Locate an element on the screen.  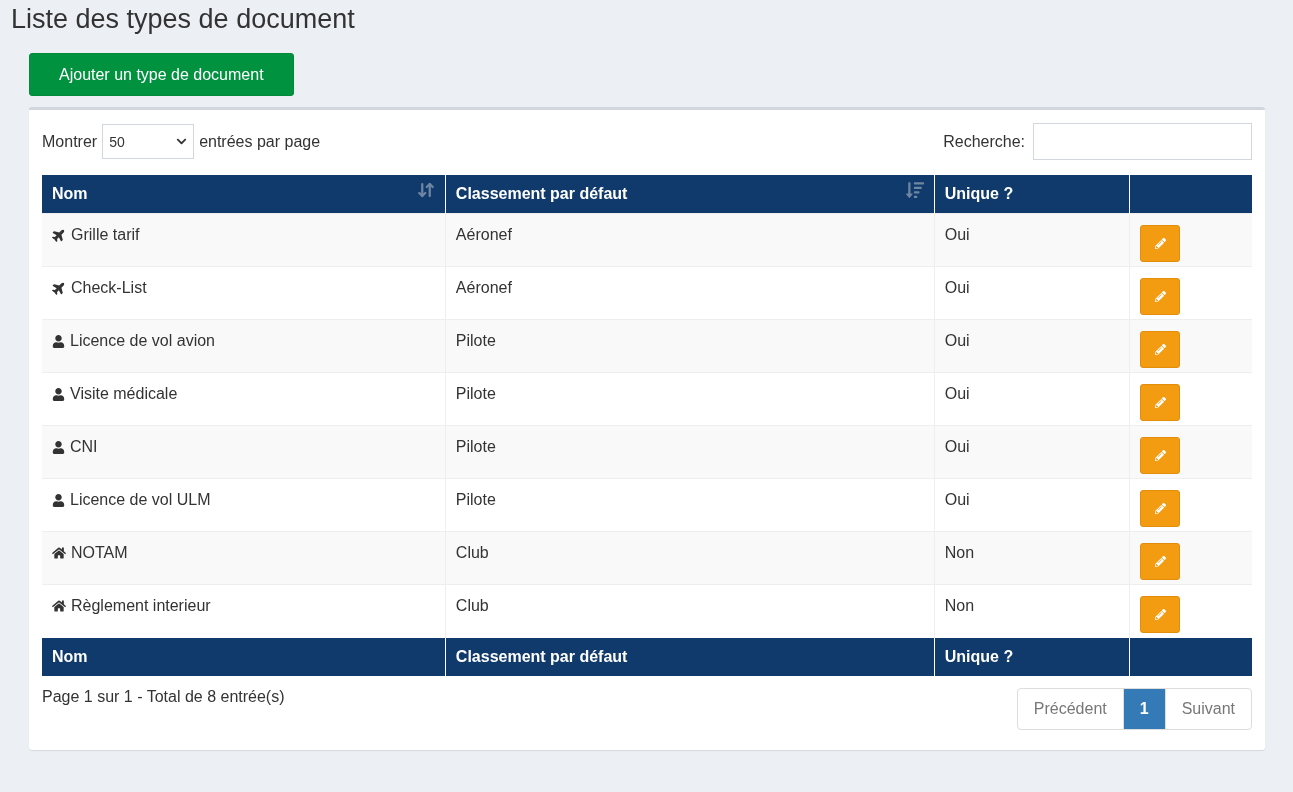
table-cell: CNI is located at coordinates (75, 447).